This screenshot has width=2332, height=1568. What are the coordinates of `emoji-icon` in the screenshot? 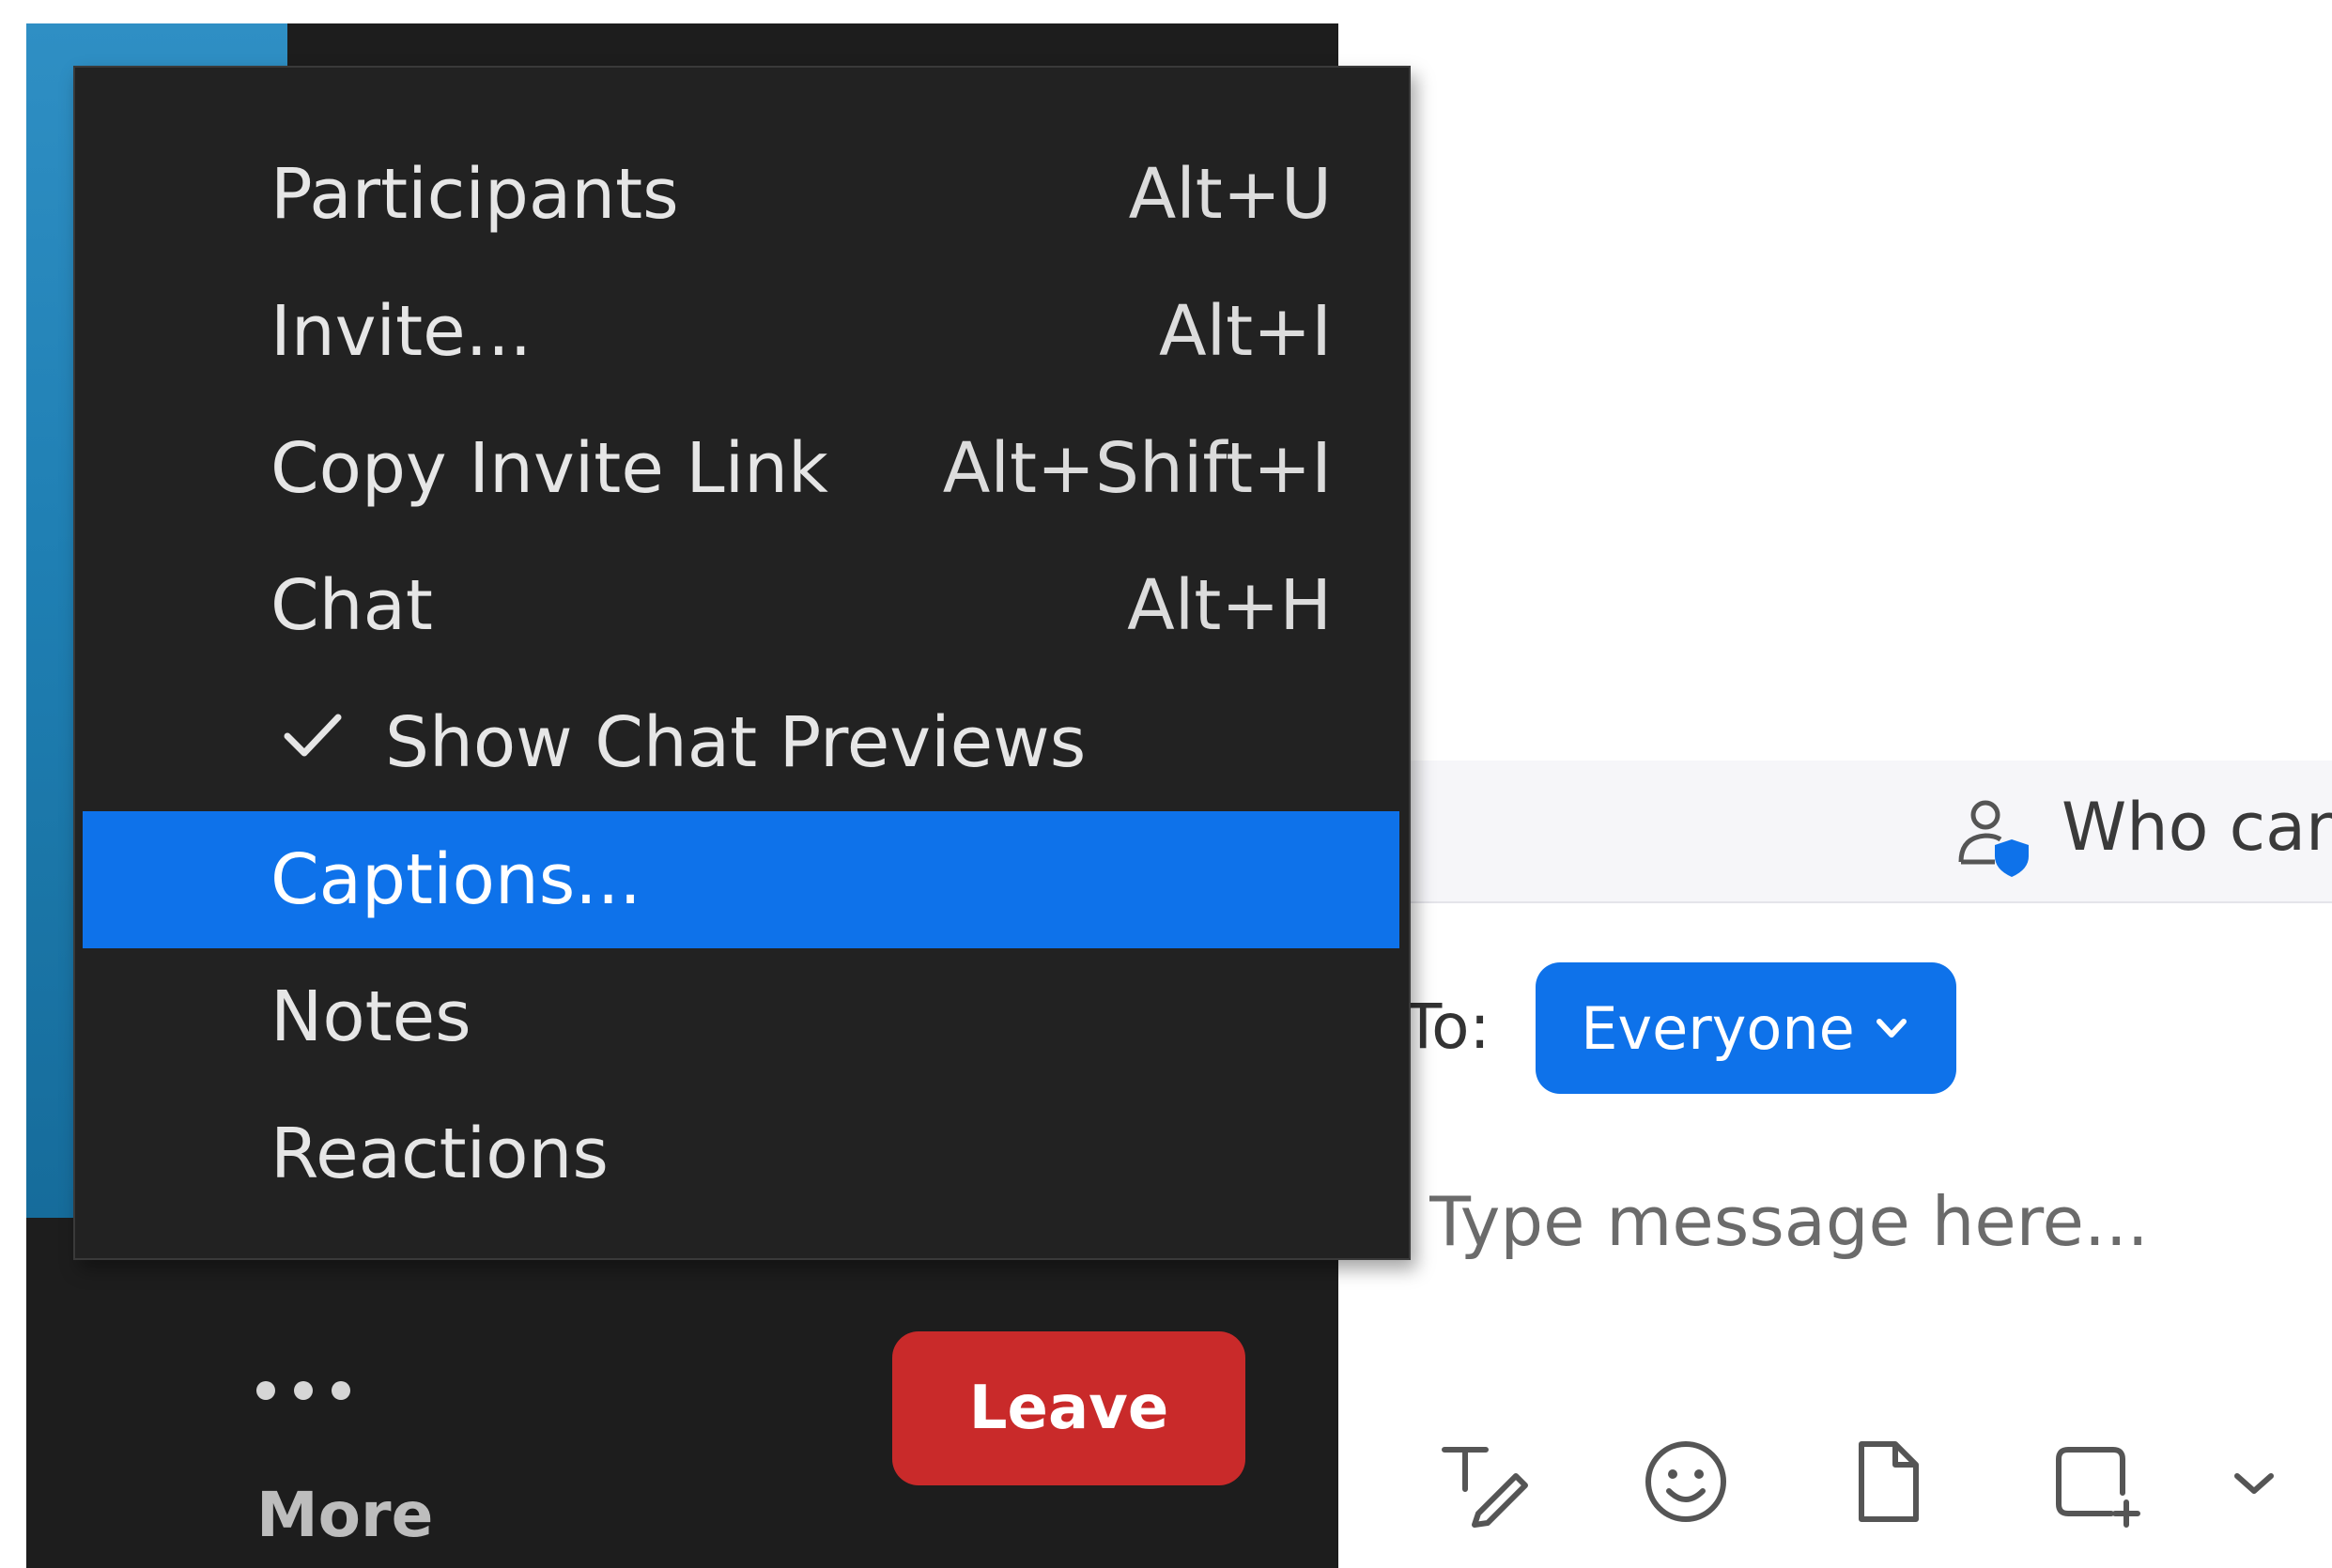 It's located at (1685, 1482).